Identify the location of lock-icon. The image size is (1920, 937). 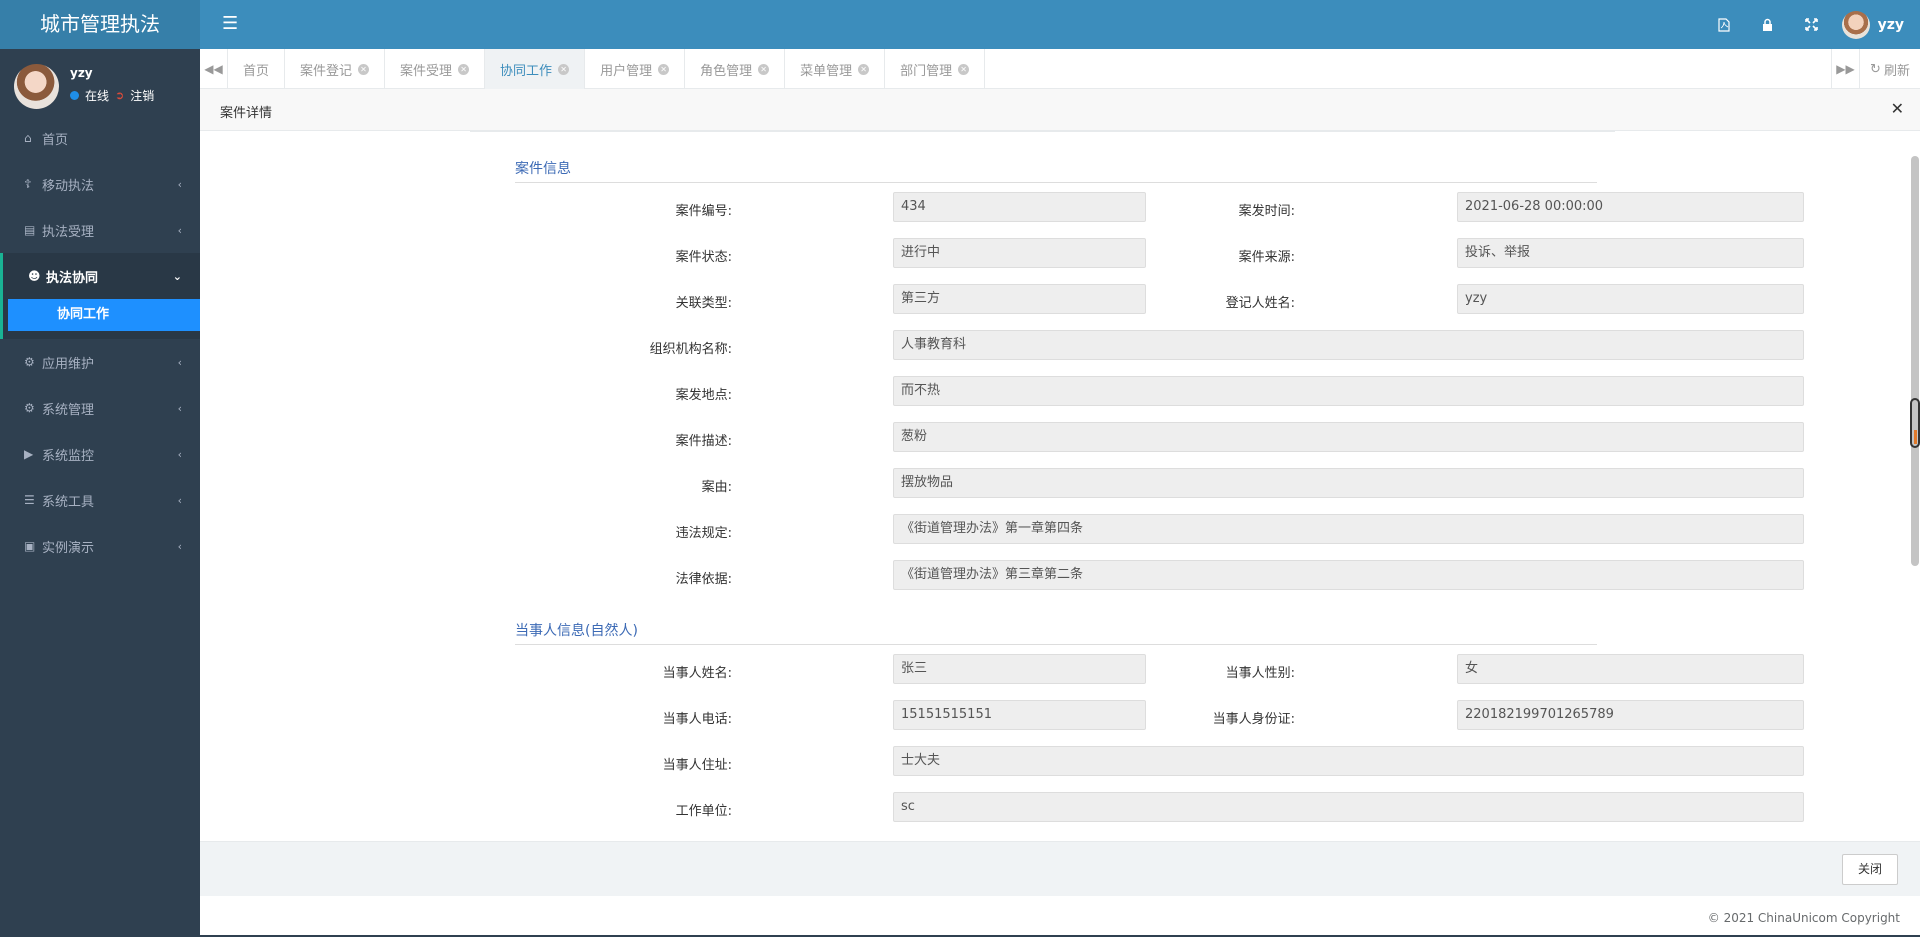
(1768, 24).